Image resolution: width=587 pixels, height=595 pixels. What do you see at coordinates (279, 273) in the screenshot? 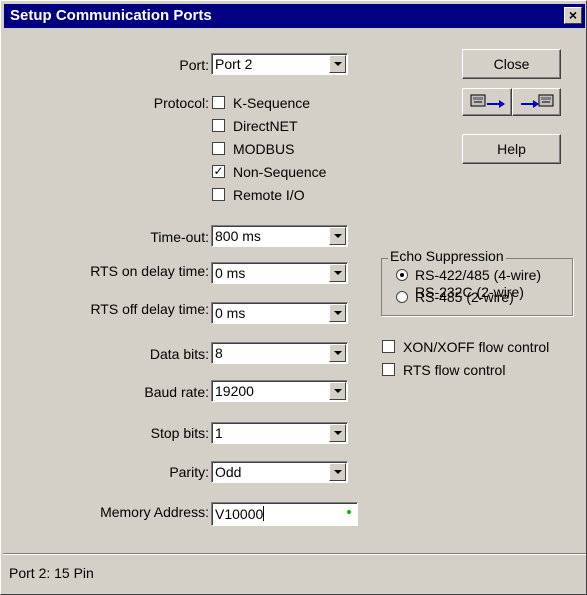
I see `rts-on-delay-select: 0 ms` at bounding box center [279, 273].